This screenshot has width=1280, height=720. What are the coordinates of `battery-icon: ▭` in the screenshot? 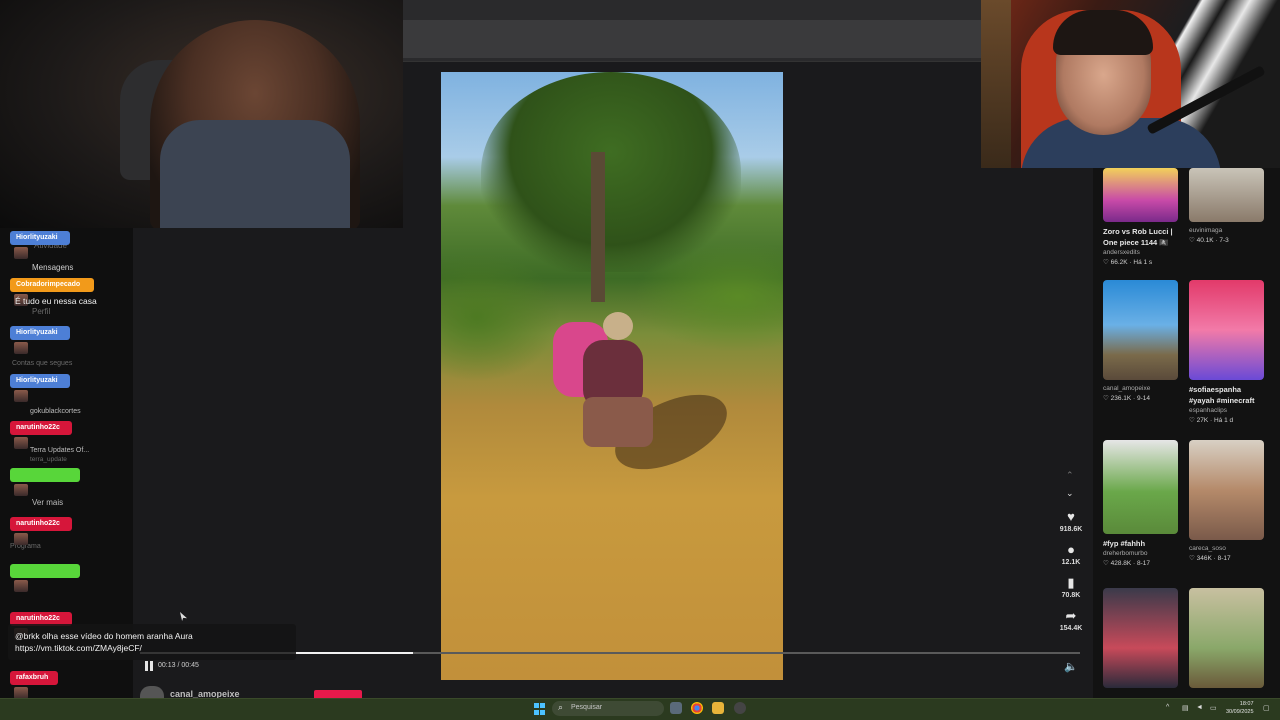 It's located at (1213, 708).